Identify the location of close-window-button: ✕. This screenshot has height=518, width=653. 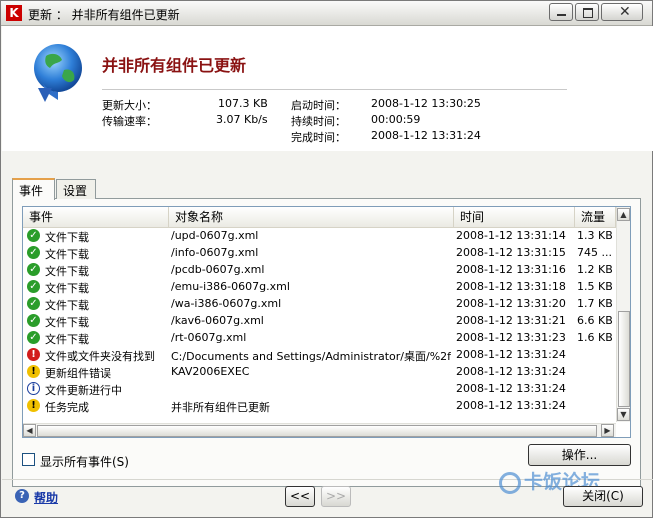
(622, 12).